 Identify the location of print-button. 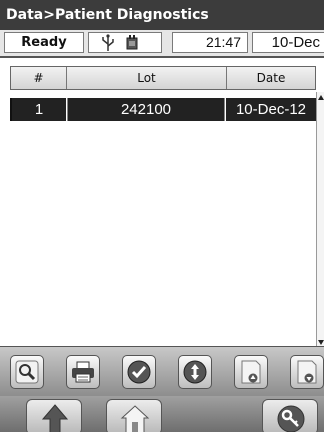
(83, 372).